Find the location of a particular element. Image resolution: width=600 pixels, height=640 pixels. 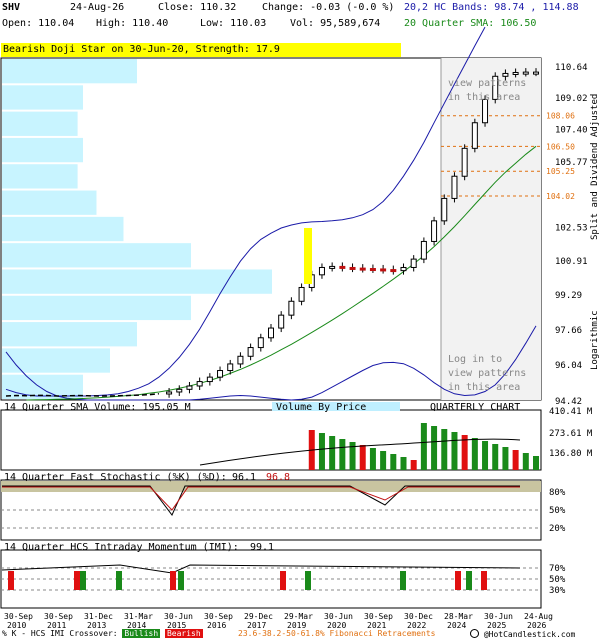

overlay-text-top-1: view patterns is located at coordinates (487, 83).